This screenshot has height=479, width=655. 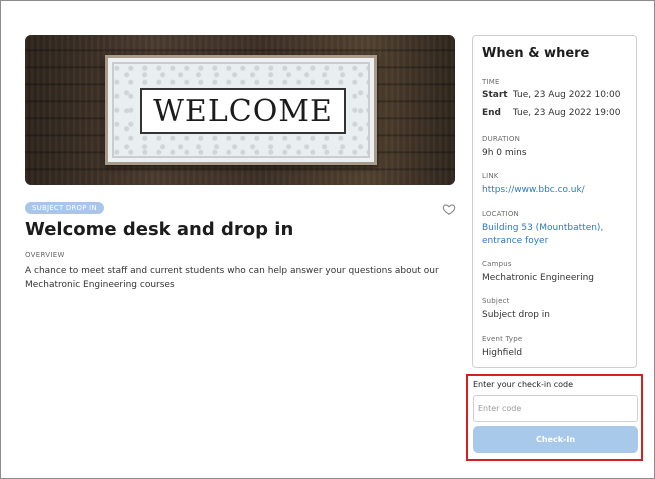 What do you see at coordinates (536, 53) in the screenshot?
I see `when-where-title: When & where` at bounding box center [536, 53].